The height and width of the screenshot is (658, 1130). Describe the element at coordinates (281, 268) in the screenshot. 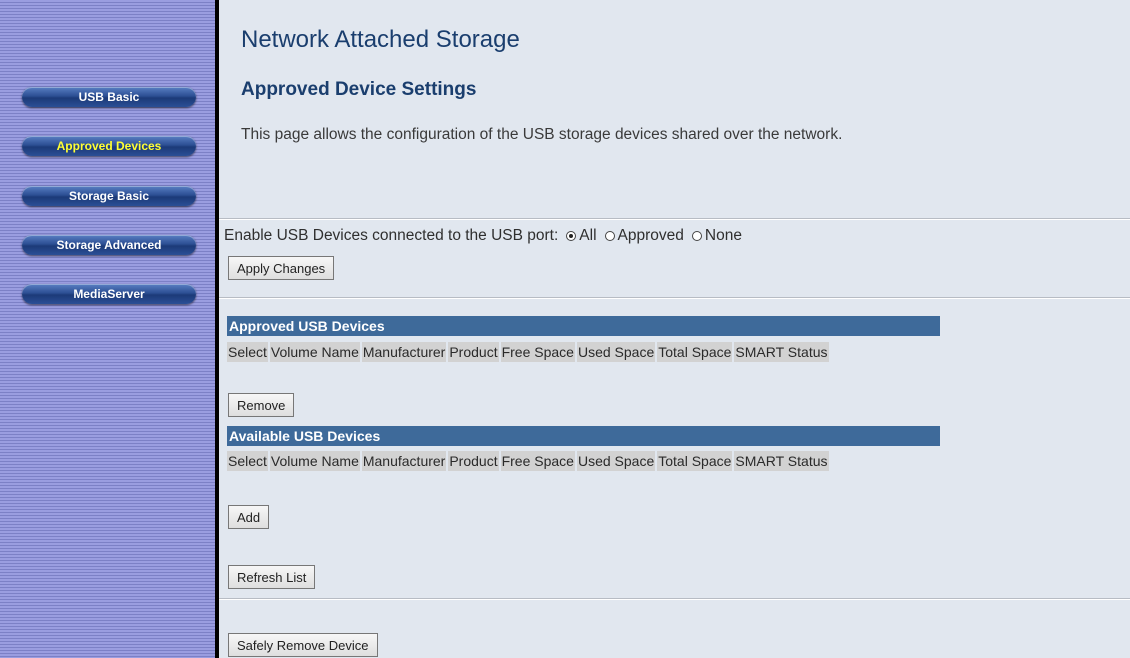

I see `apply-changes-button: Apply Changes` at that location.